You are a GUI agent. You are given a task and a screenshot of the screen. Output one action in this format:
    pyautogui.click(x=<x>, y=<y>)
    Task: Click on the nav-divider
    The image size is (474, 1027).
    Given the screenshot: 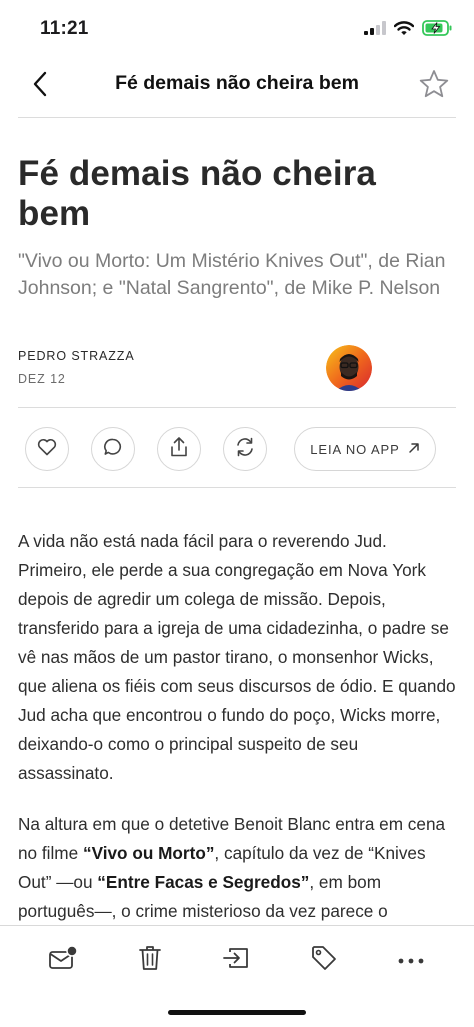 What is the action you would take?
    pyautogui.click(x=237, y=117)
    